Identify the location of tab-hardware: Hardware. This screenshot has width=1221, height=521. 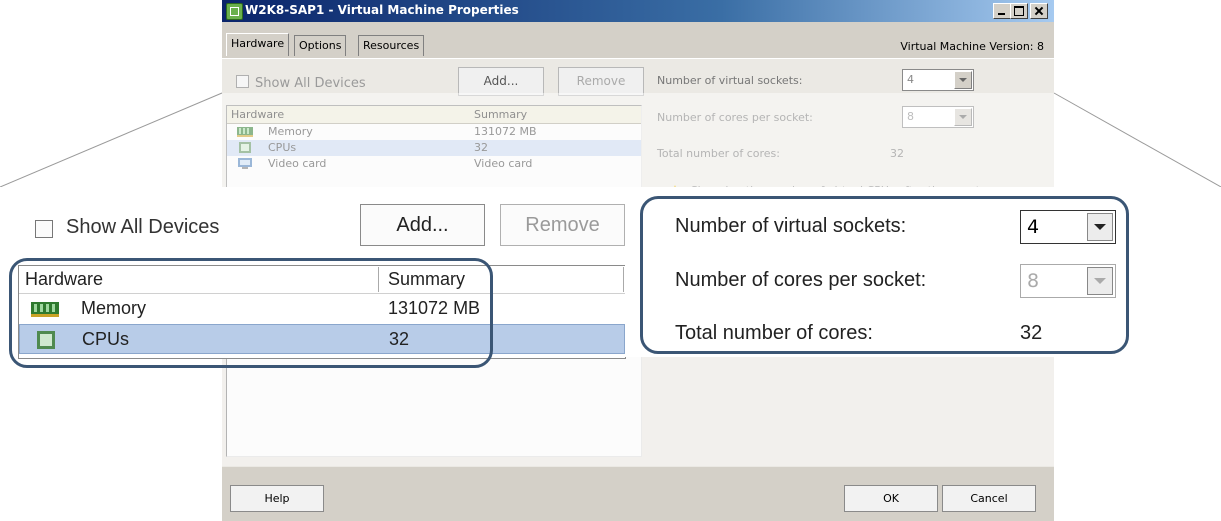
(258, 44).